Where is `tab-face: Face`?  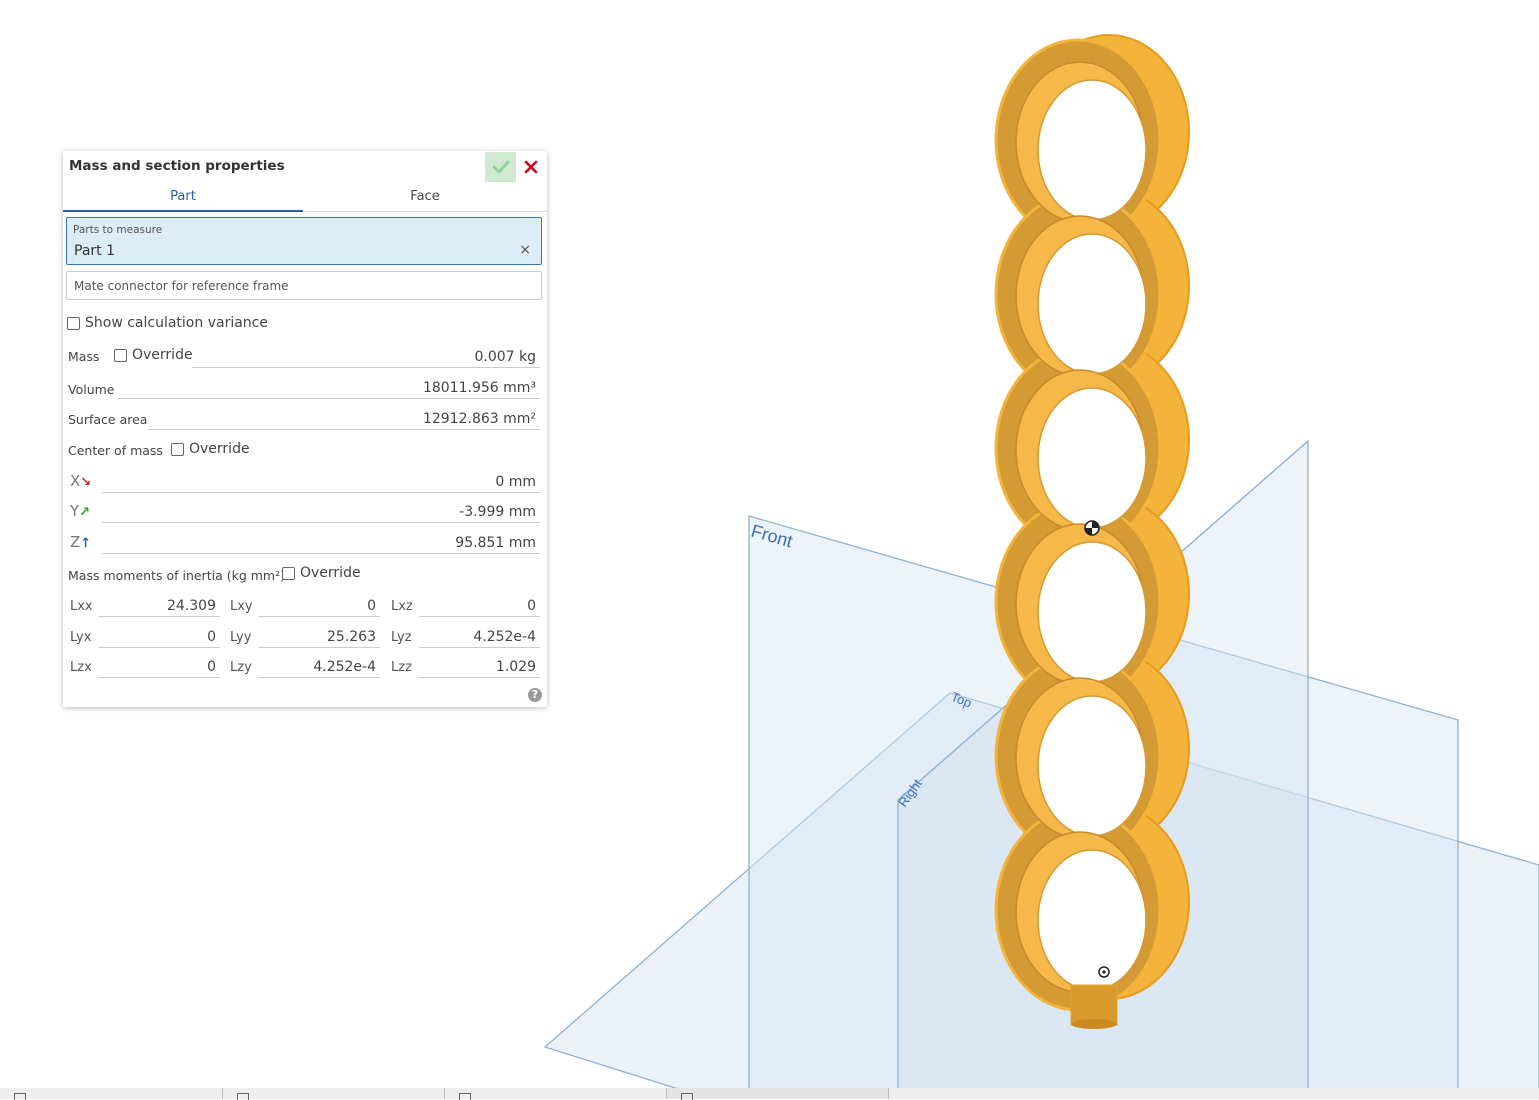 tab-face: Face is located at coordinates (425, 197).